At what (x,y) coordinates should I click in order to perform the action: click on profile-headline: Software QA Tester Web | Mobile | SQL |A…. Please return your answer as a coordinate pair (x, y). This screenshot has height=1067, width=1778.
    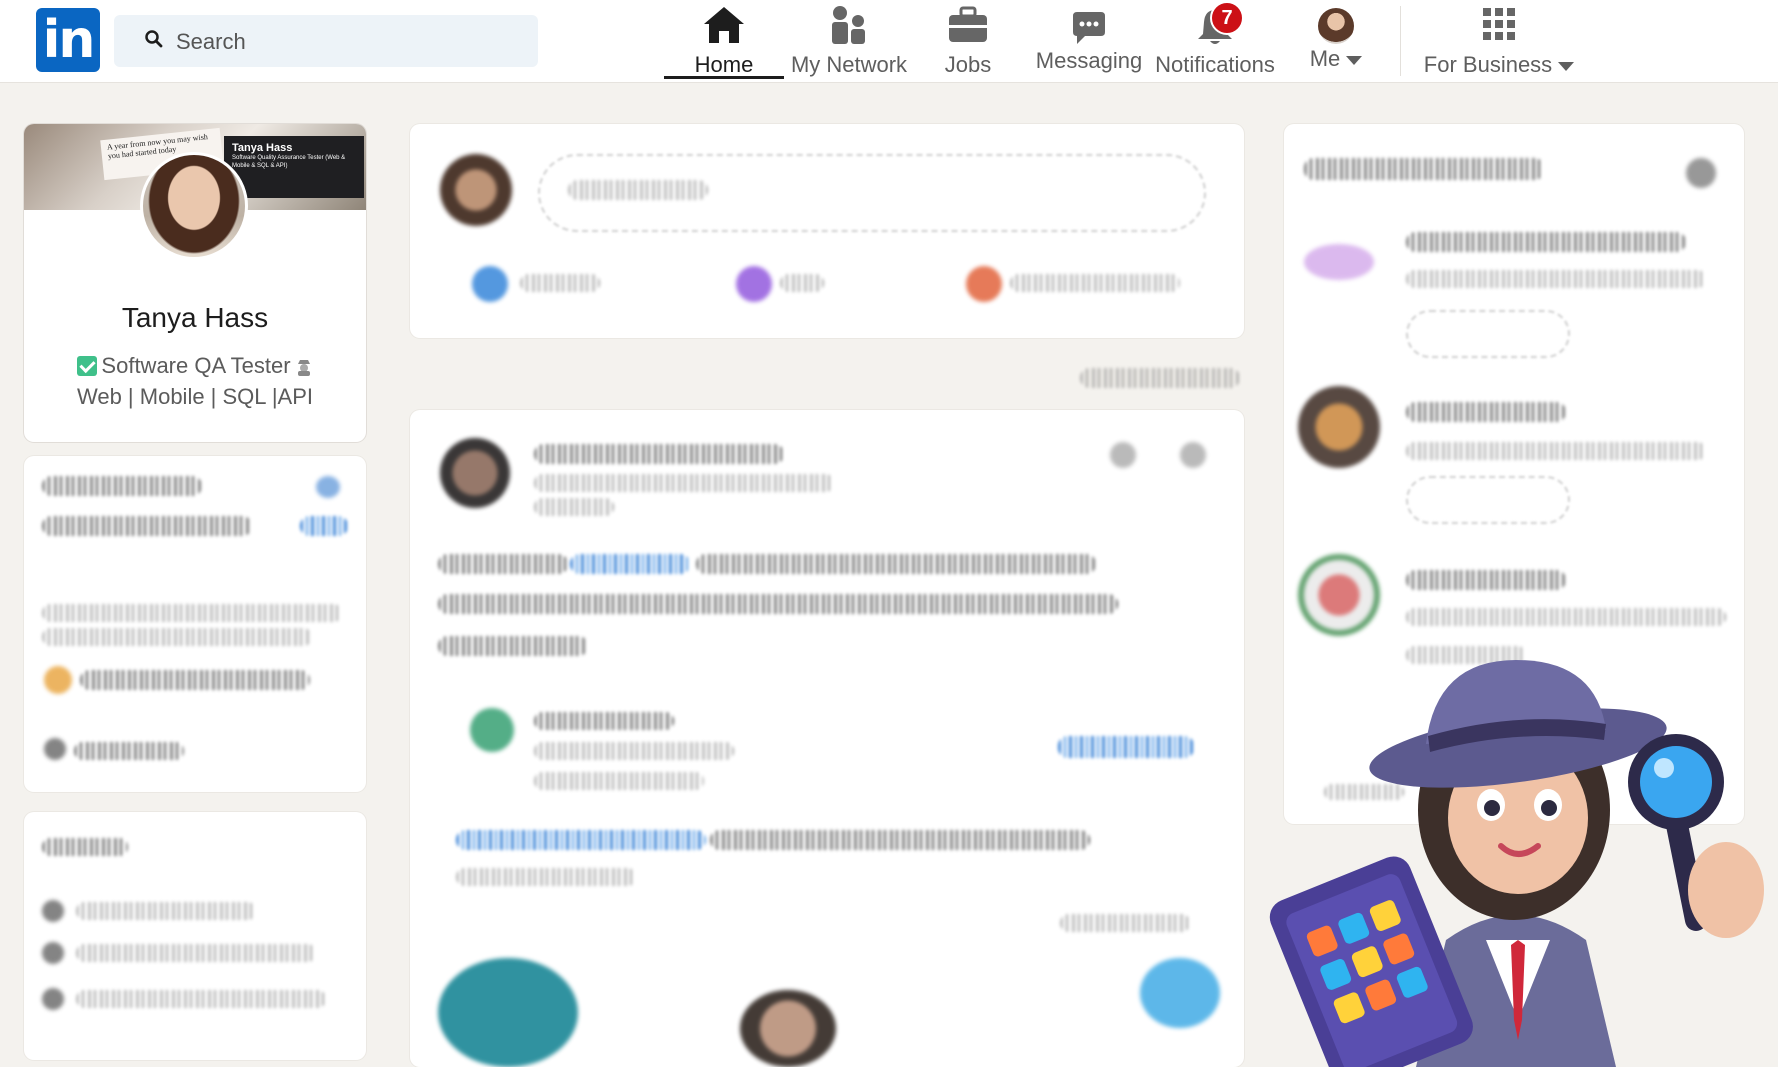
    Looking at the image, I should click on (195, 381).